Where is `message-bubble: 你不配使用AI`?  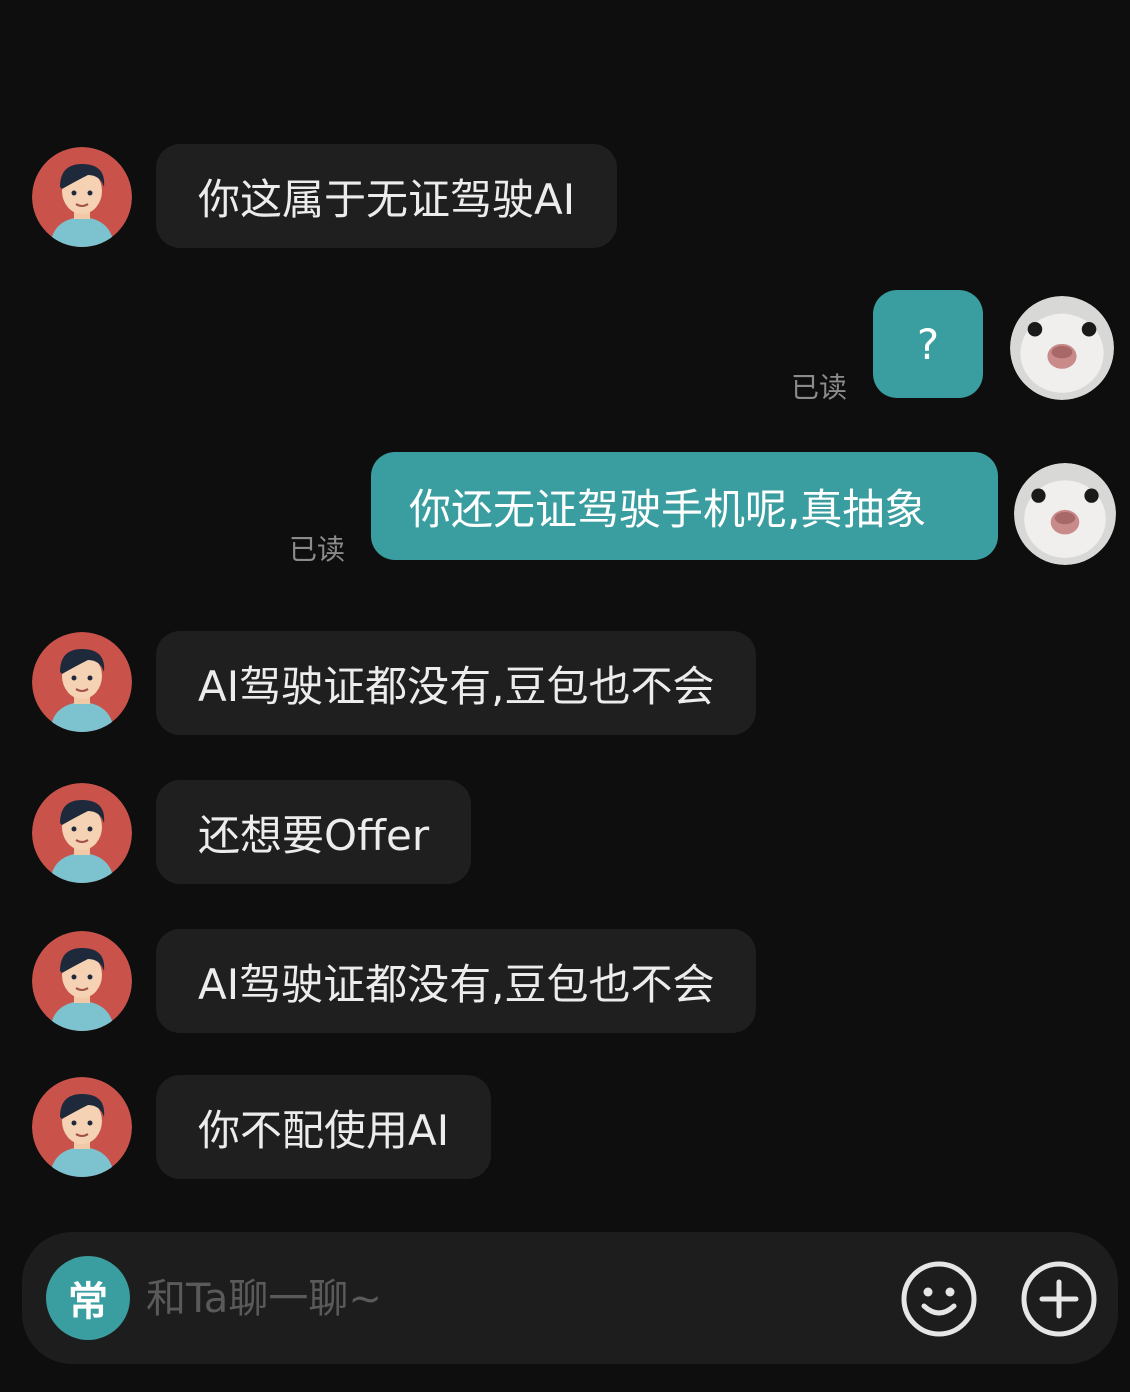 message-bubble: 你不配使用AI is located at coordinates (324, 1127).